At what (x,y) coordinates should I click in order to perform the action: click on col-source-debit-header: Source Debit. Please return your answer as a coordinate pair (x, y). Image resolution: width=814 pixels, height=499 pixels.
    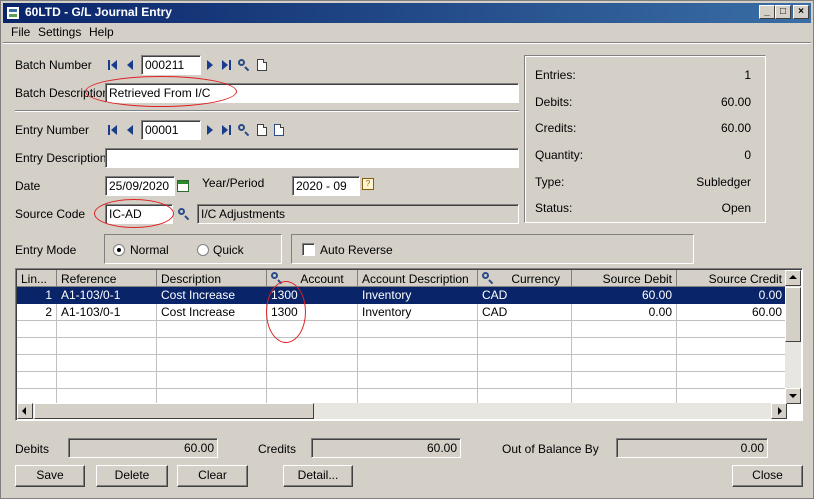
    Looking at the image, I should click on (624, 278).